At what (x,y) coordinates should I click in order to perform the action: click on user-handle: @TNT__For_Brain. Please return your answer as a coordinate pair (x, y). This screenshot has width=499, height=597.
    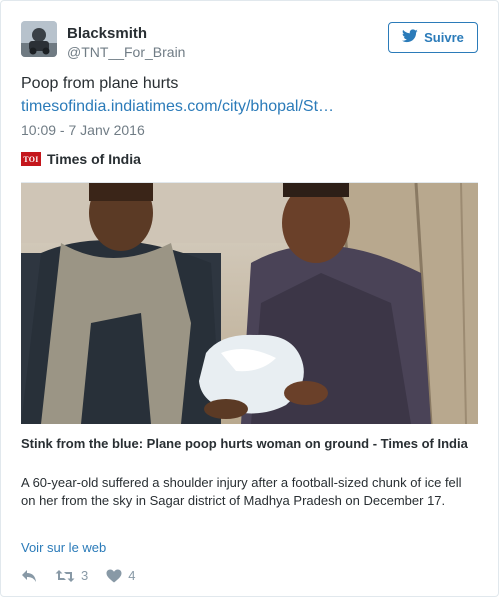
    Looking at the image, I should click on (126, 52).